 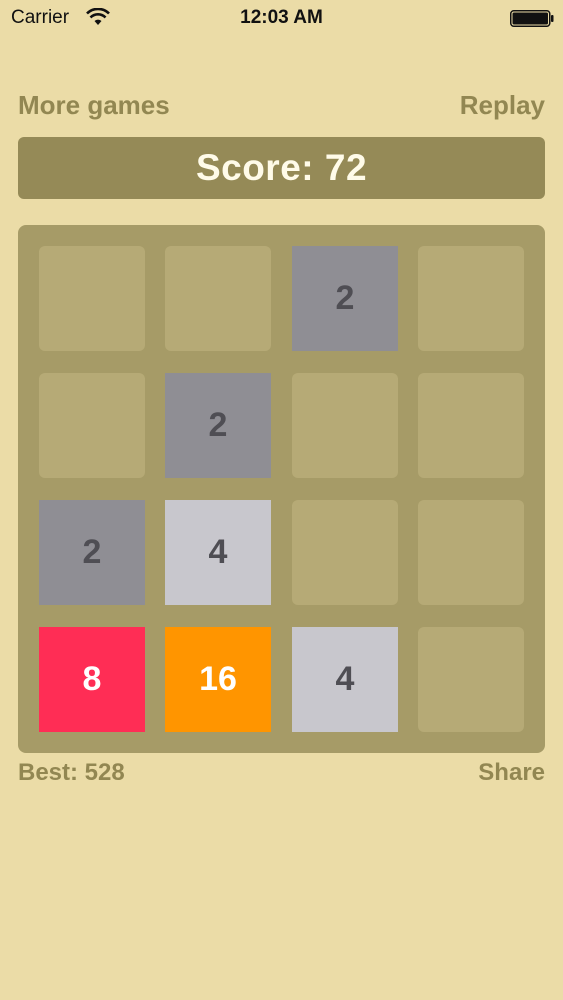 What do you see at coordinates (218, 679) in the screenshot?
I see `tile-16: 16` at bounding box center [218, 679].